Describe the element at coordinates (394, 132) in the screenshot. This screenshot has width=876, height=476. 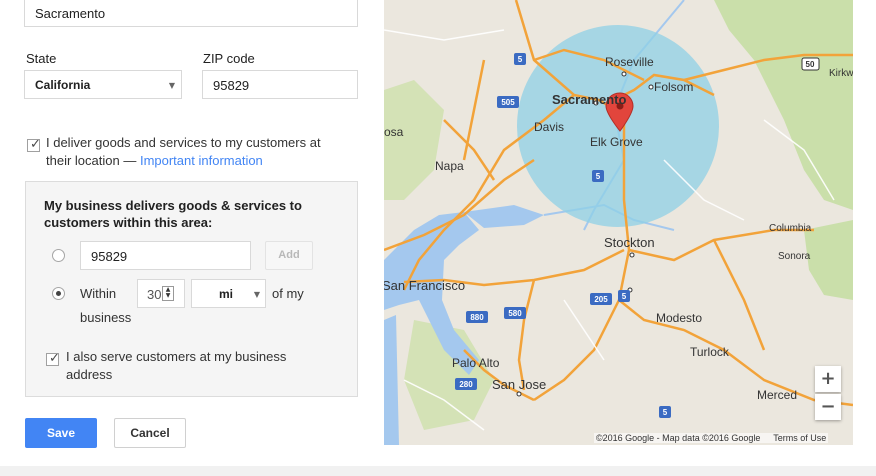
I see `place-rosa: osa` at that location.